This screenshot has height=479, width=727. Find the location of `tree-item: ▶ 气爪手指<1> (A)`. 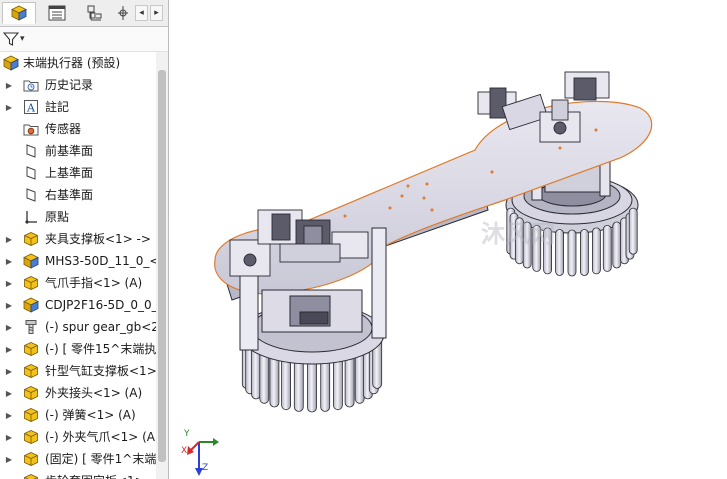

tree-item: ▶ 气爪手指<1> (A) is located at coordinates (78, 283).